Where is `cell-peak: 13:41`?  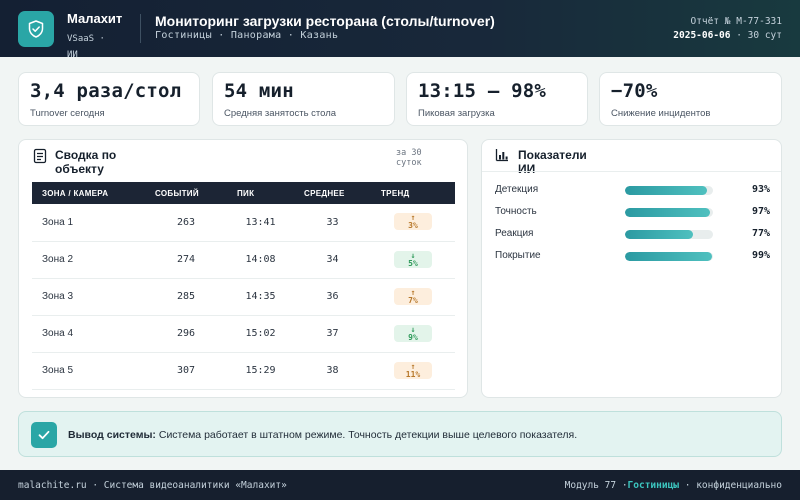
cell-peak: 13:41 is located at coordinates (260, 223).